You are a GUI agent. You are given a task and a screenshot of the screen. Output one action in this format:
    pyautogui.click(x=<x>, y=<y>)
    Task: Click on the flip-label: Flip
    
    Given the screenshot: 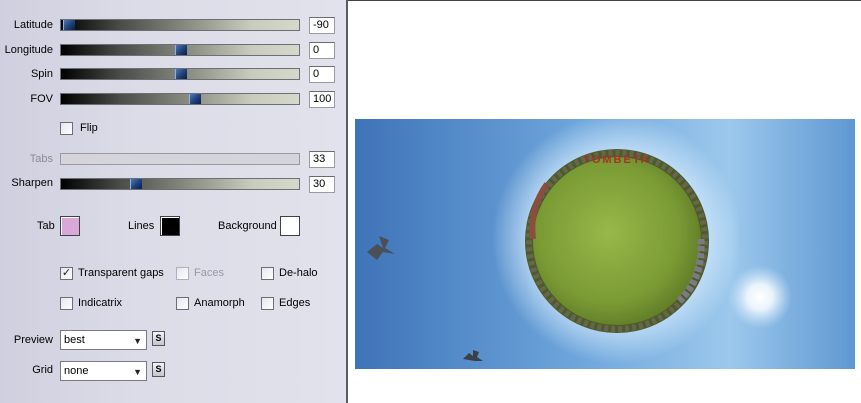 What is the action you would take?
    pyautogui.click(x=89, y=128)
    